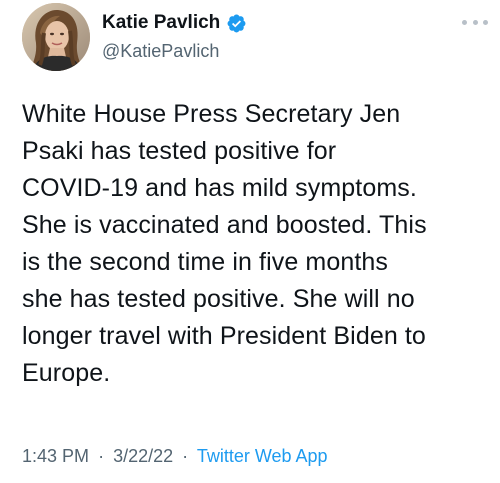 Image resolution: width=500 pixels, height=483 pixels. Describe the element at coordinates (175, 456) in the screenshot. I see `tweet-meta: 1:43 PM · 3/22/22 · Twitter Web App` at that location.